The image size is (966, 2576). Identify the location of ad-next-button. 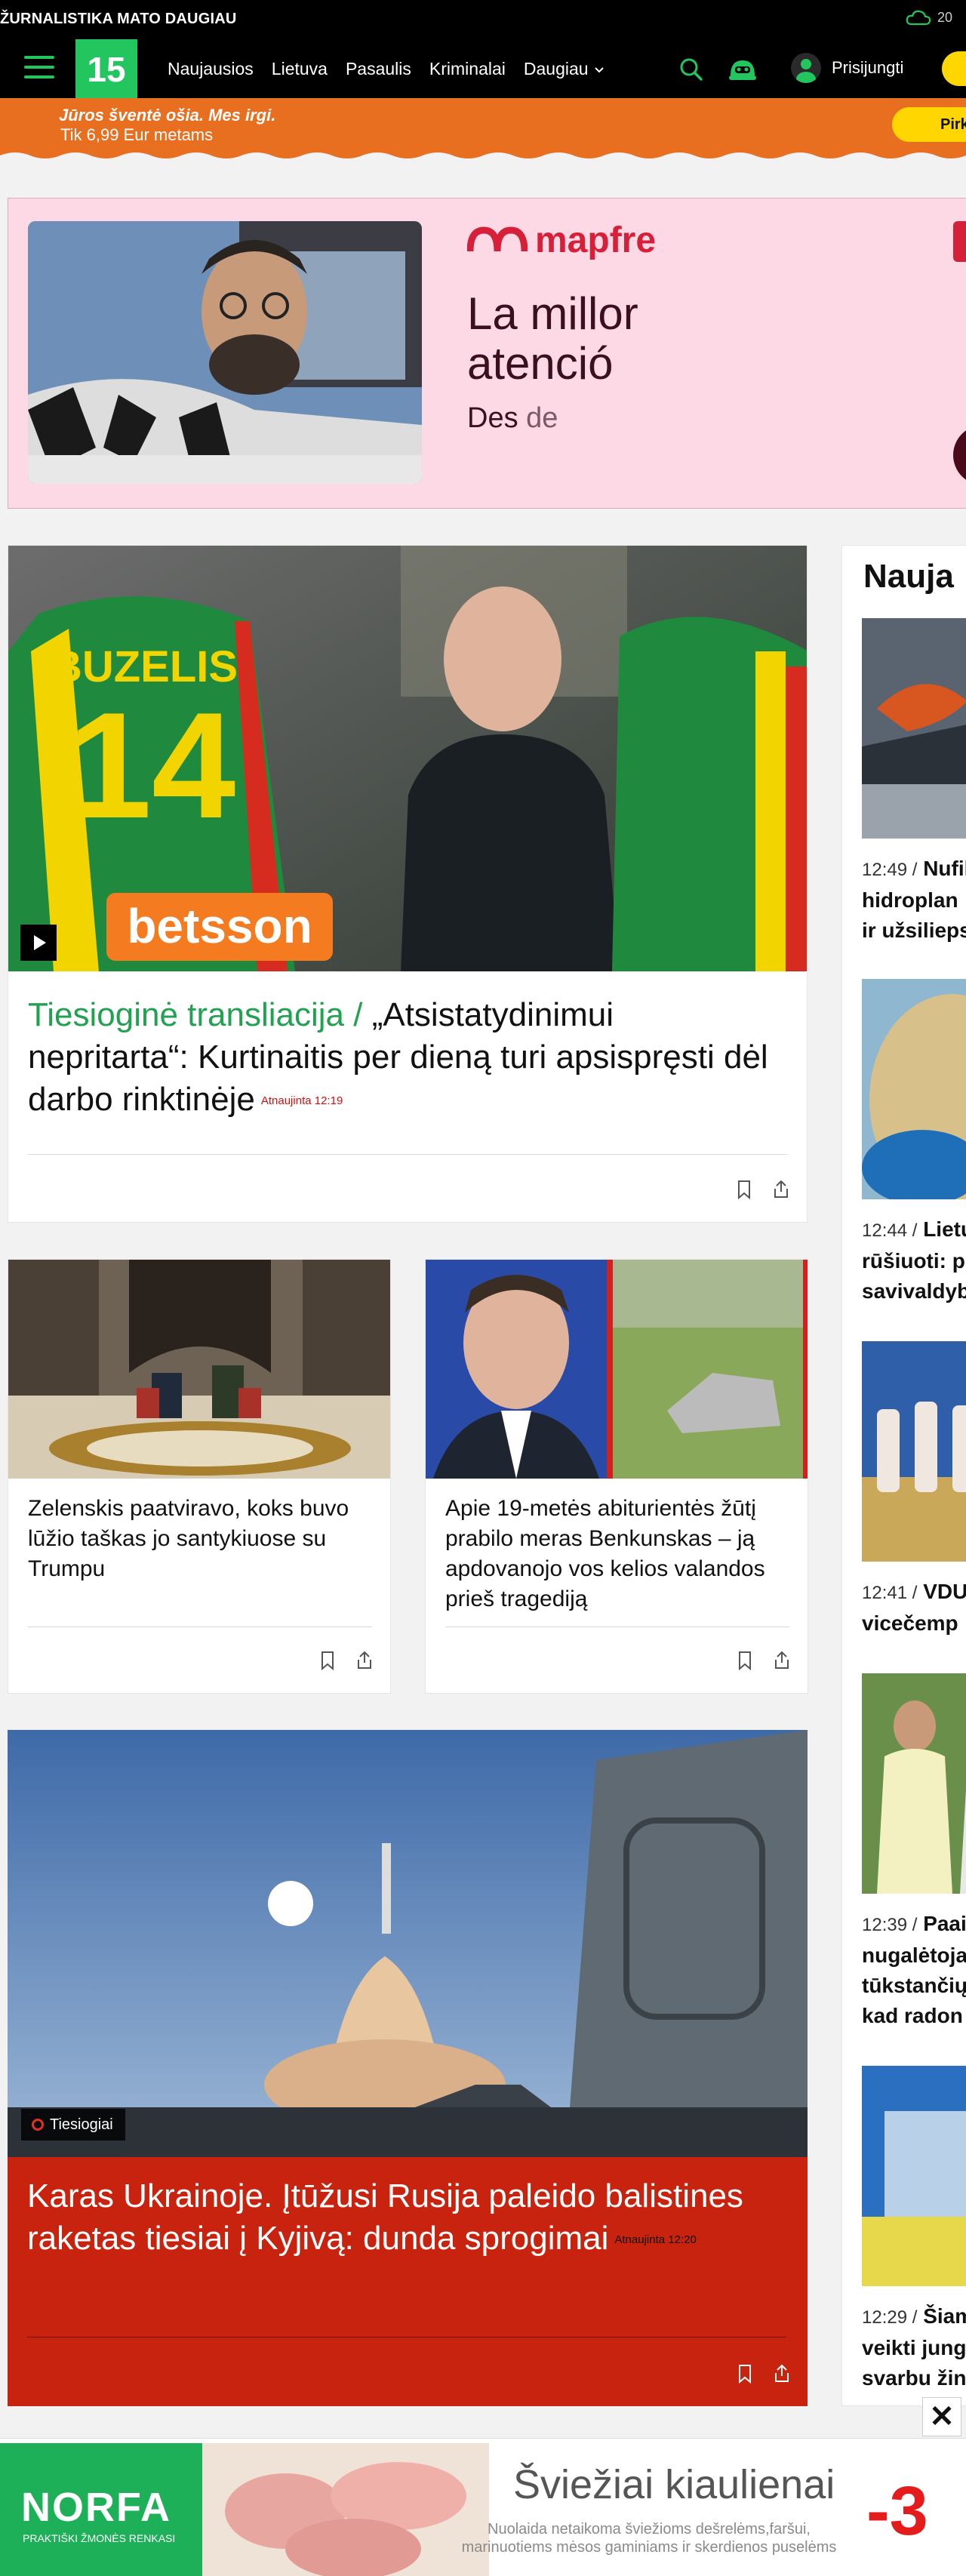
(959, 455).